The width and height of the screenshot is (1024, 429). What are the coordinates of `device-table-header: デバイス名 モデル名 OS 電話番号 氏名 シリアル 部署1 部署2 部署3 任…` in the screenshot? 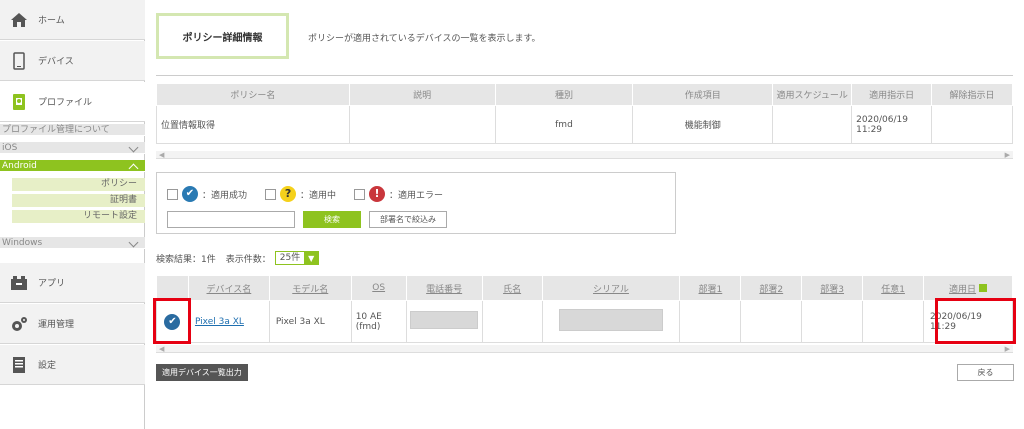 It's located at (584, 288).